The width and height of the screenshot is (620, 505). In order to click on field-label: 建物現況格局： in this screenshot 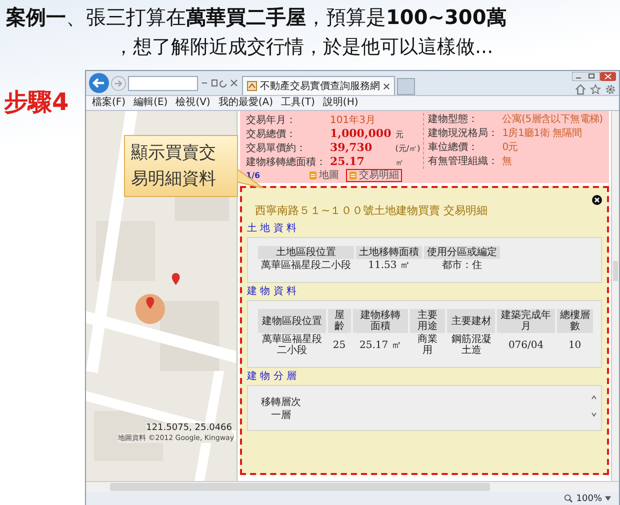, I will do `click(463, 133)`.